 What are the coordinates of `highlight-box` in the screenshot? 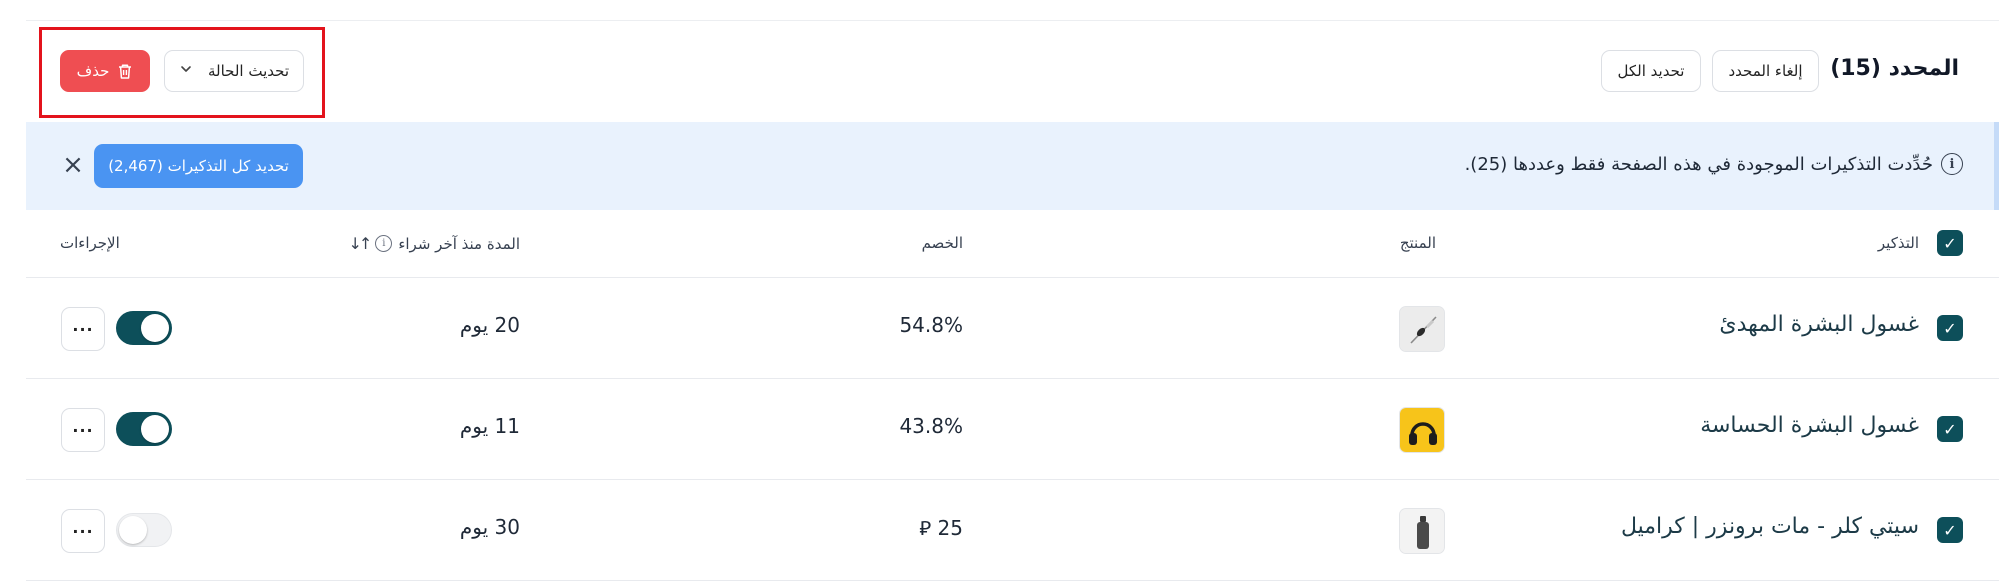 It's located at (182, 72).